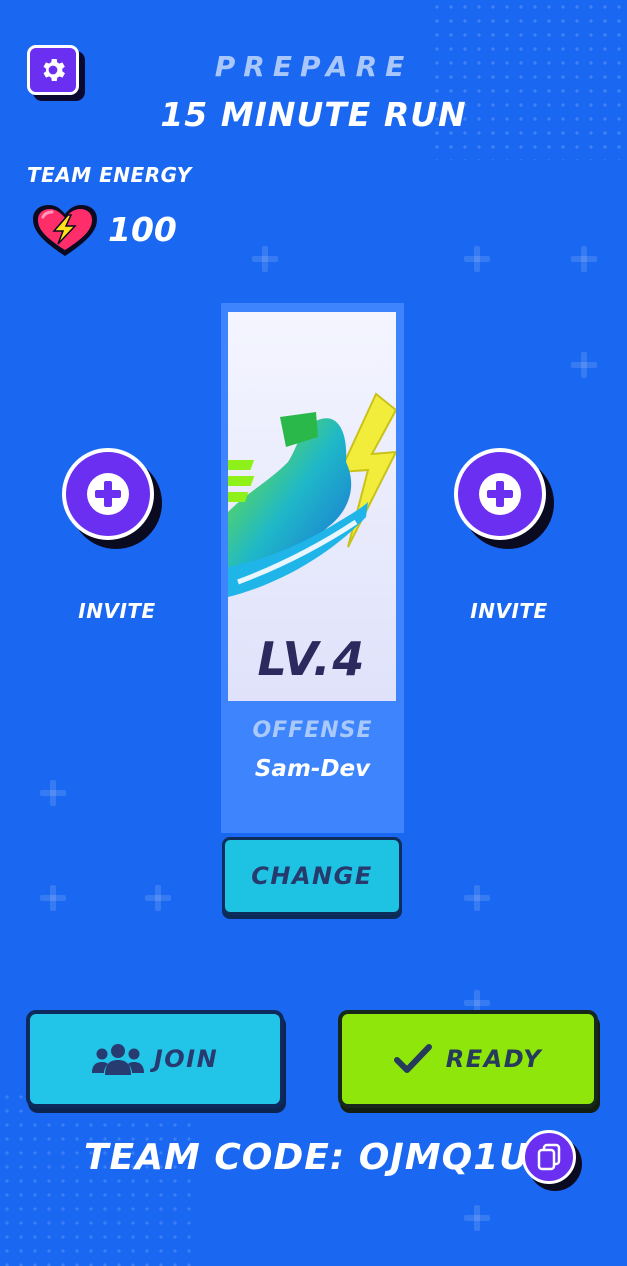 The width and height of the screenshot is (627, 1266). I want to click on group-icon, so click(117, 1059).